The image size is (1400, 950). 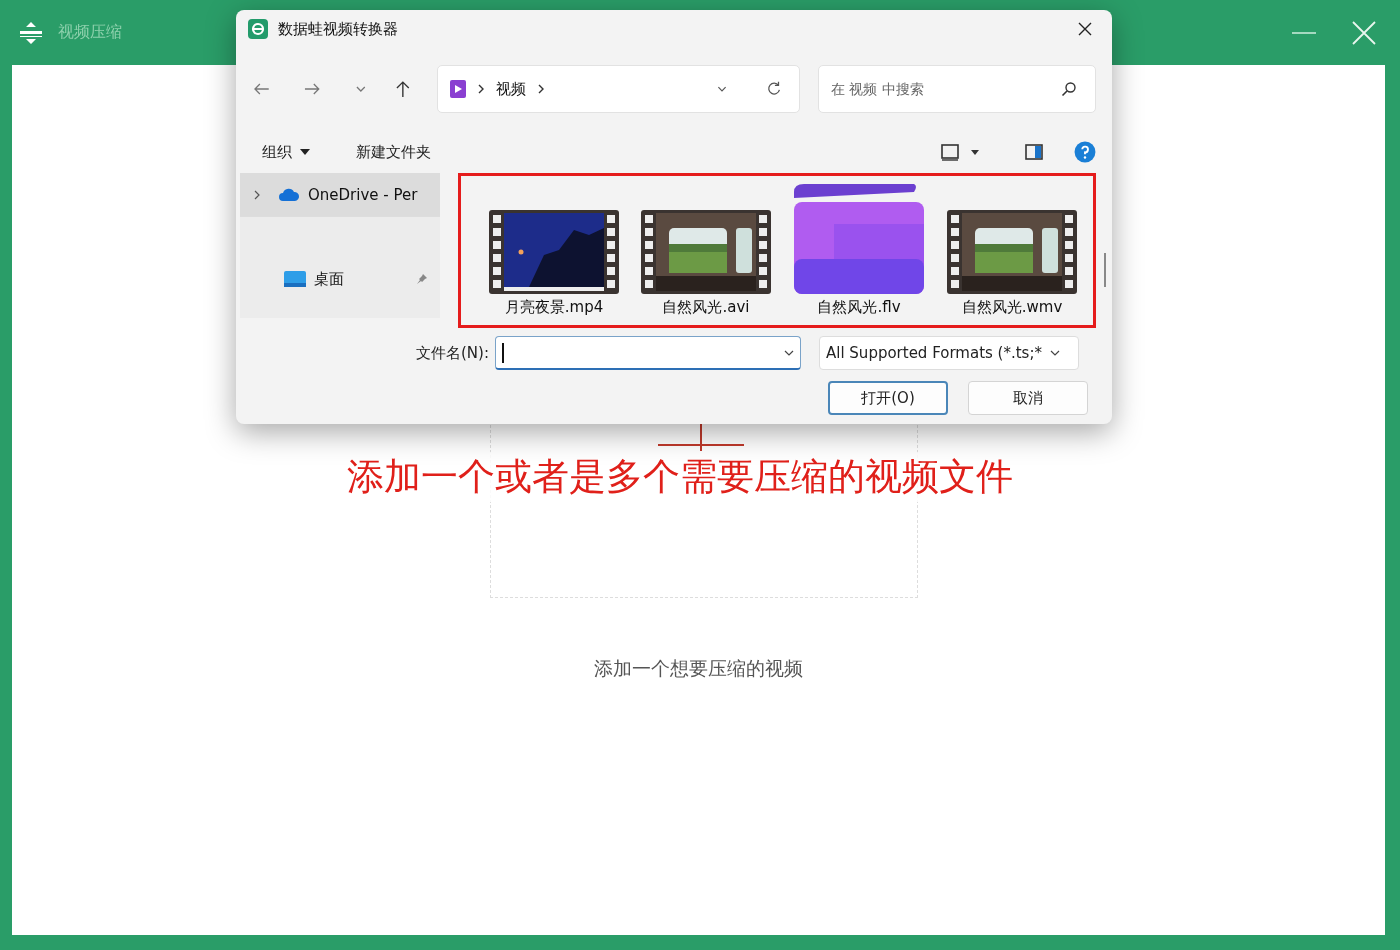 What do you see at coordinates (422, 279) in the screenshot?
I see `pin-icon` at bounding box center [422, 279].